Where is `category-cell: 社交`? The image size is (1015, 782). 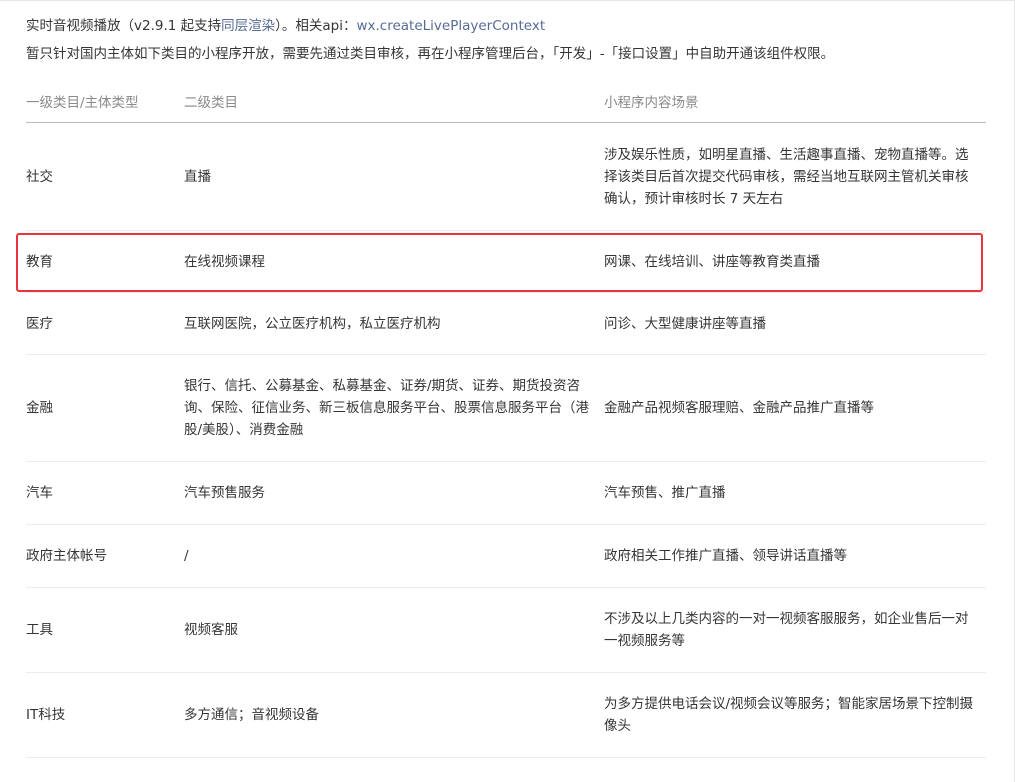
category-cell: 社交 is located at coordinates (105, 176).